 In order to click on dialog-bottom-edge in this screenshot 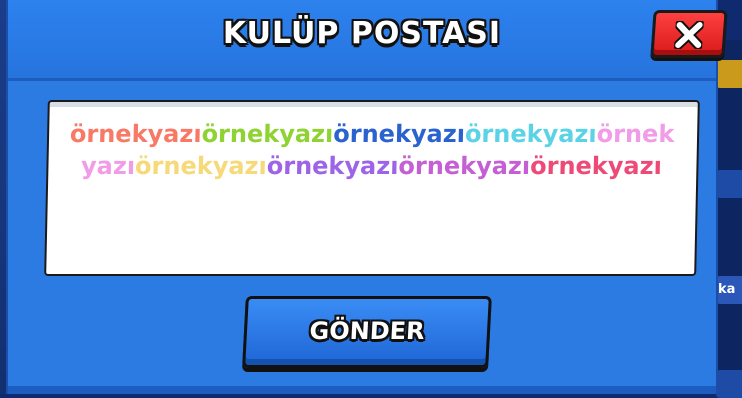, I will do `click(362, 390)`.